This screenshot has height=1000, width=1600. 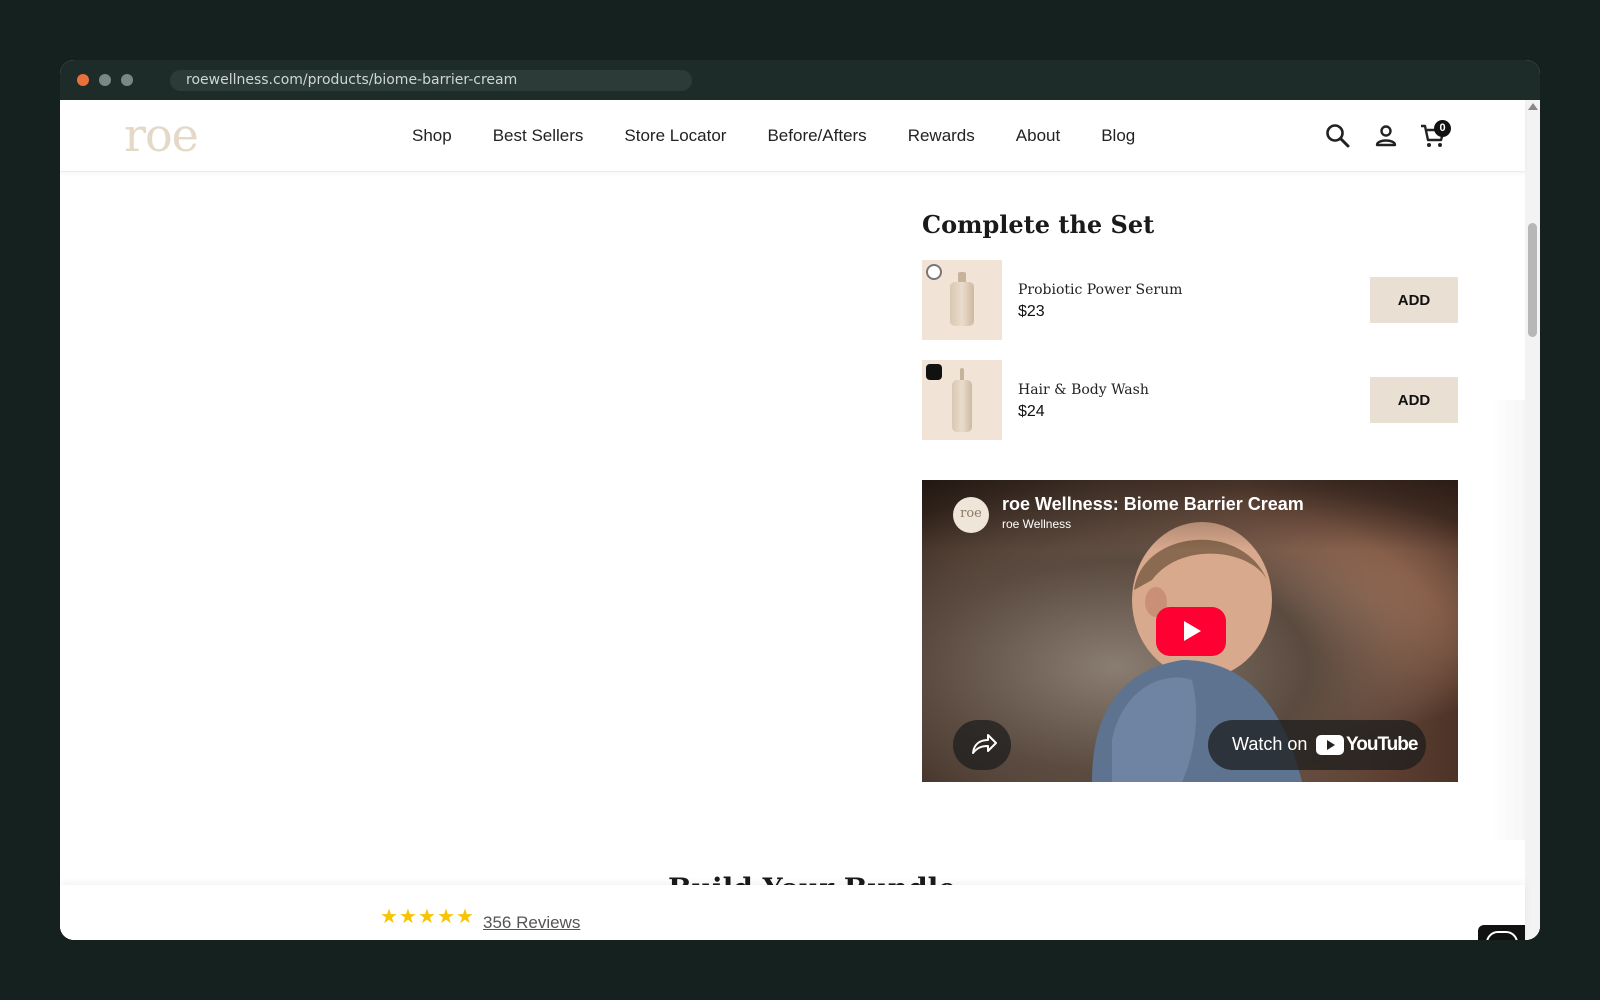 I want to click on watch-on-youtube-button: Watch on YouTube, so click(x=1317, y=745).